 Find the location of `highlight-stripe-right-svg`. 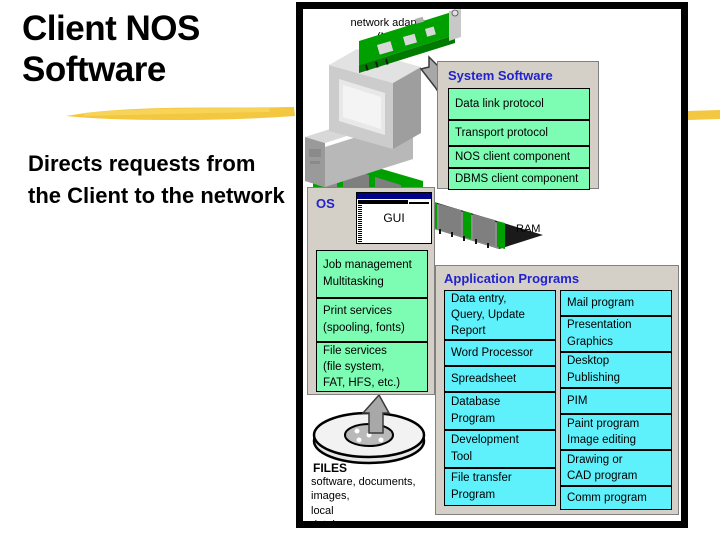

highlight-stripe-right-svg is located at coordinates (704, 115).